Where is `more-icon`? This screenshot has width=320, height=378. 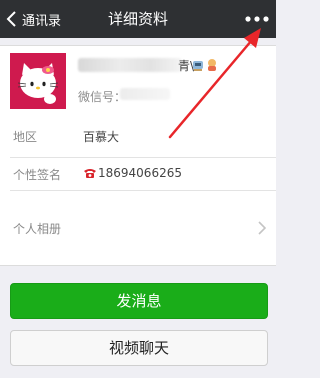
more-icon is located at coordinates (257, 19).